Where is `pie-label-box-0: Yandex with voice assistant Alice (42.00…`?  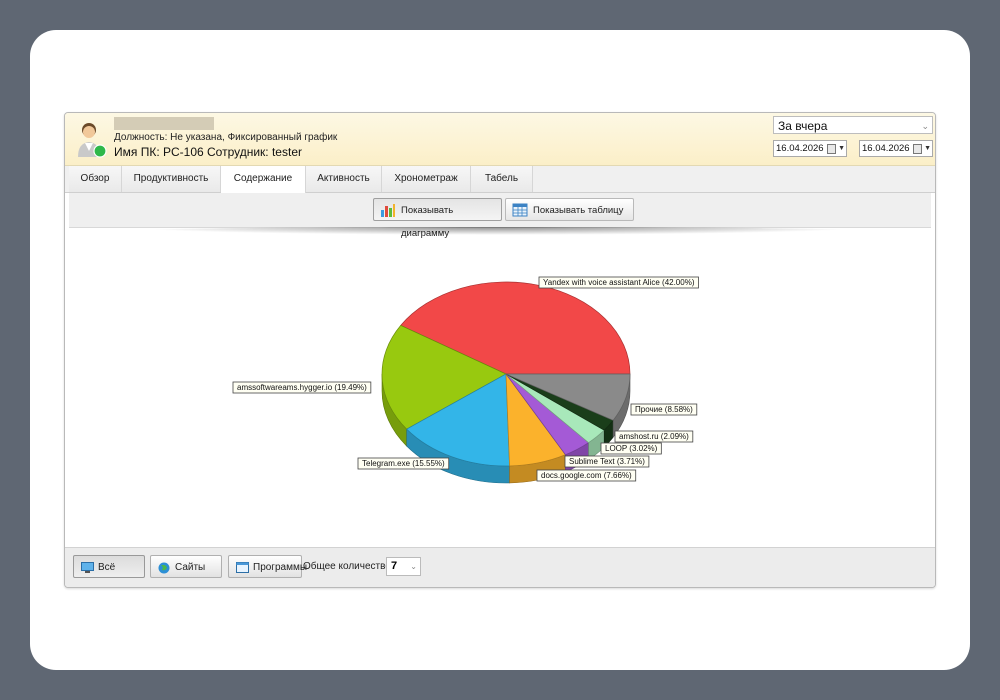 pie-label-box-0: Yandex with voice assistant Alice (42.00… is located at coordinates (618, 282).